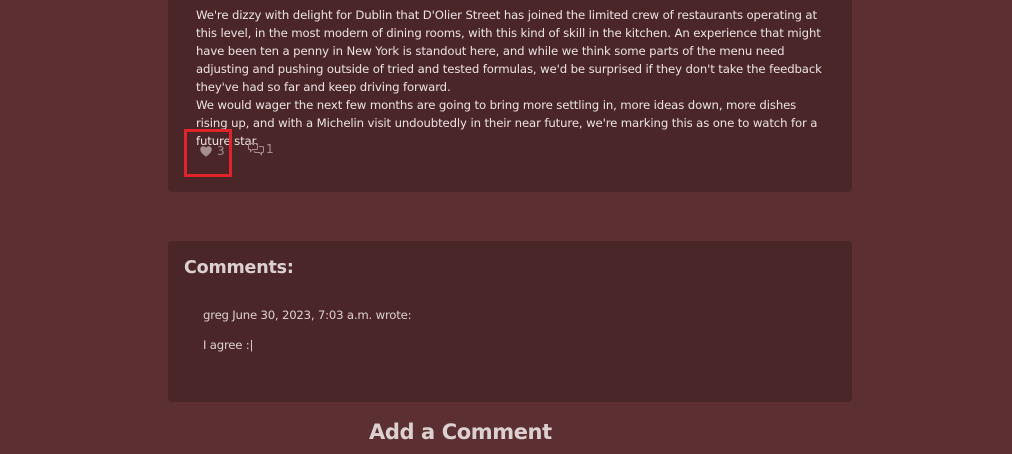 The width and height of the screenshot is (1012, 454). Describe the element at coordinates (460, 432) in the screenshot. I see `add-comment-title: Add a Comment` at that location.